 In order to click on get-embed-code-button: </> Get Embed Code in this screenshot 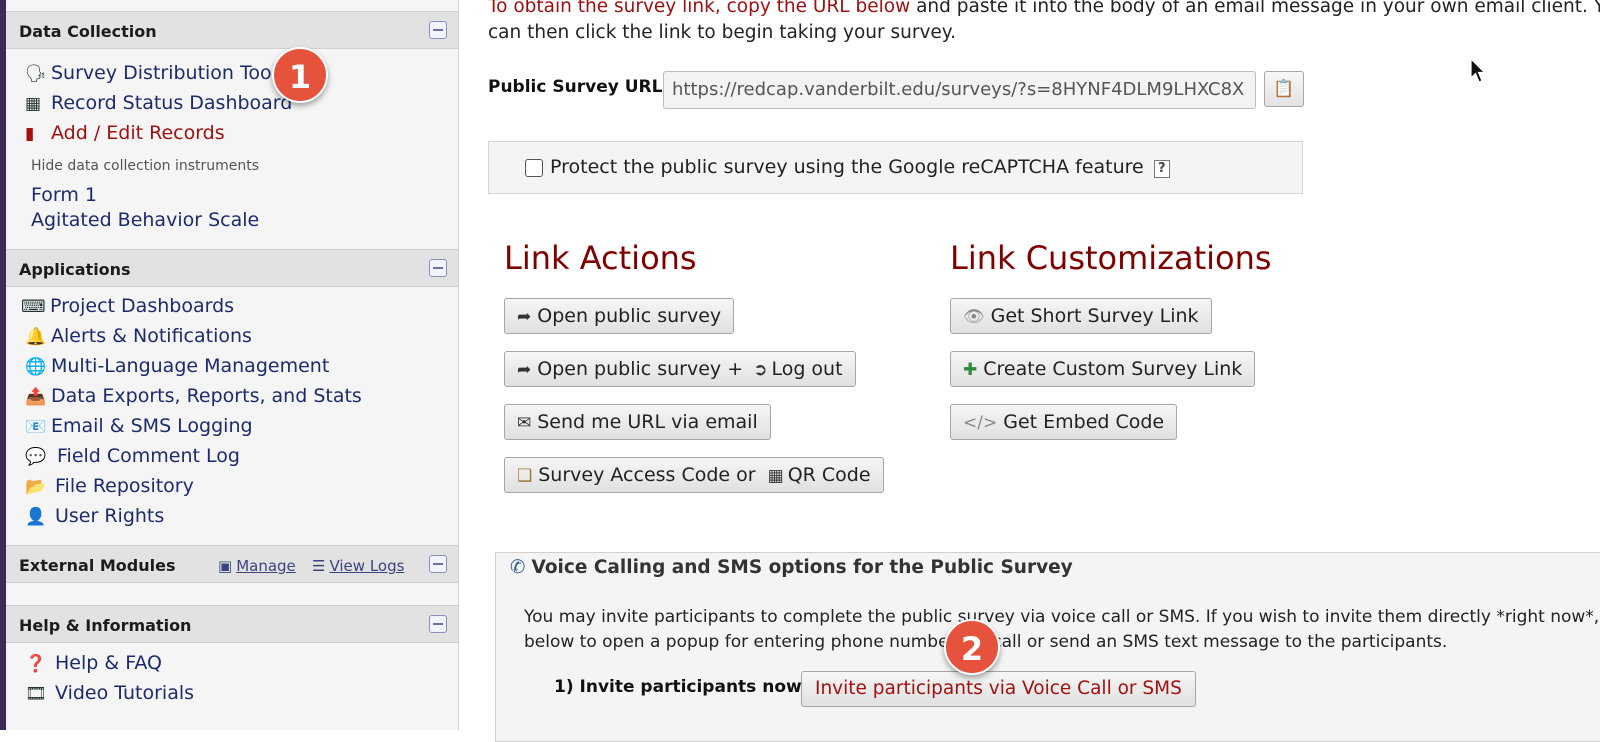, I will do `click(1064, 422)`.